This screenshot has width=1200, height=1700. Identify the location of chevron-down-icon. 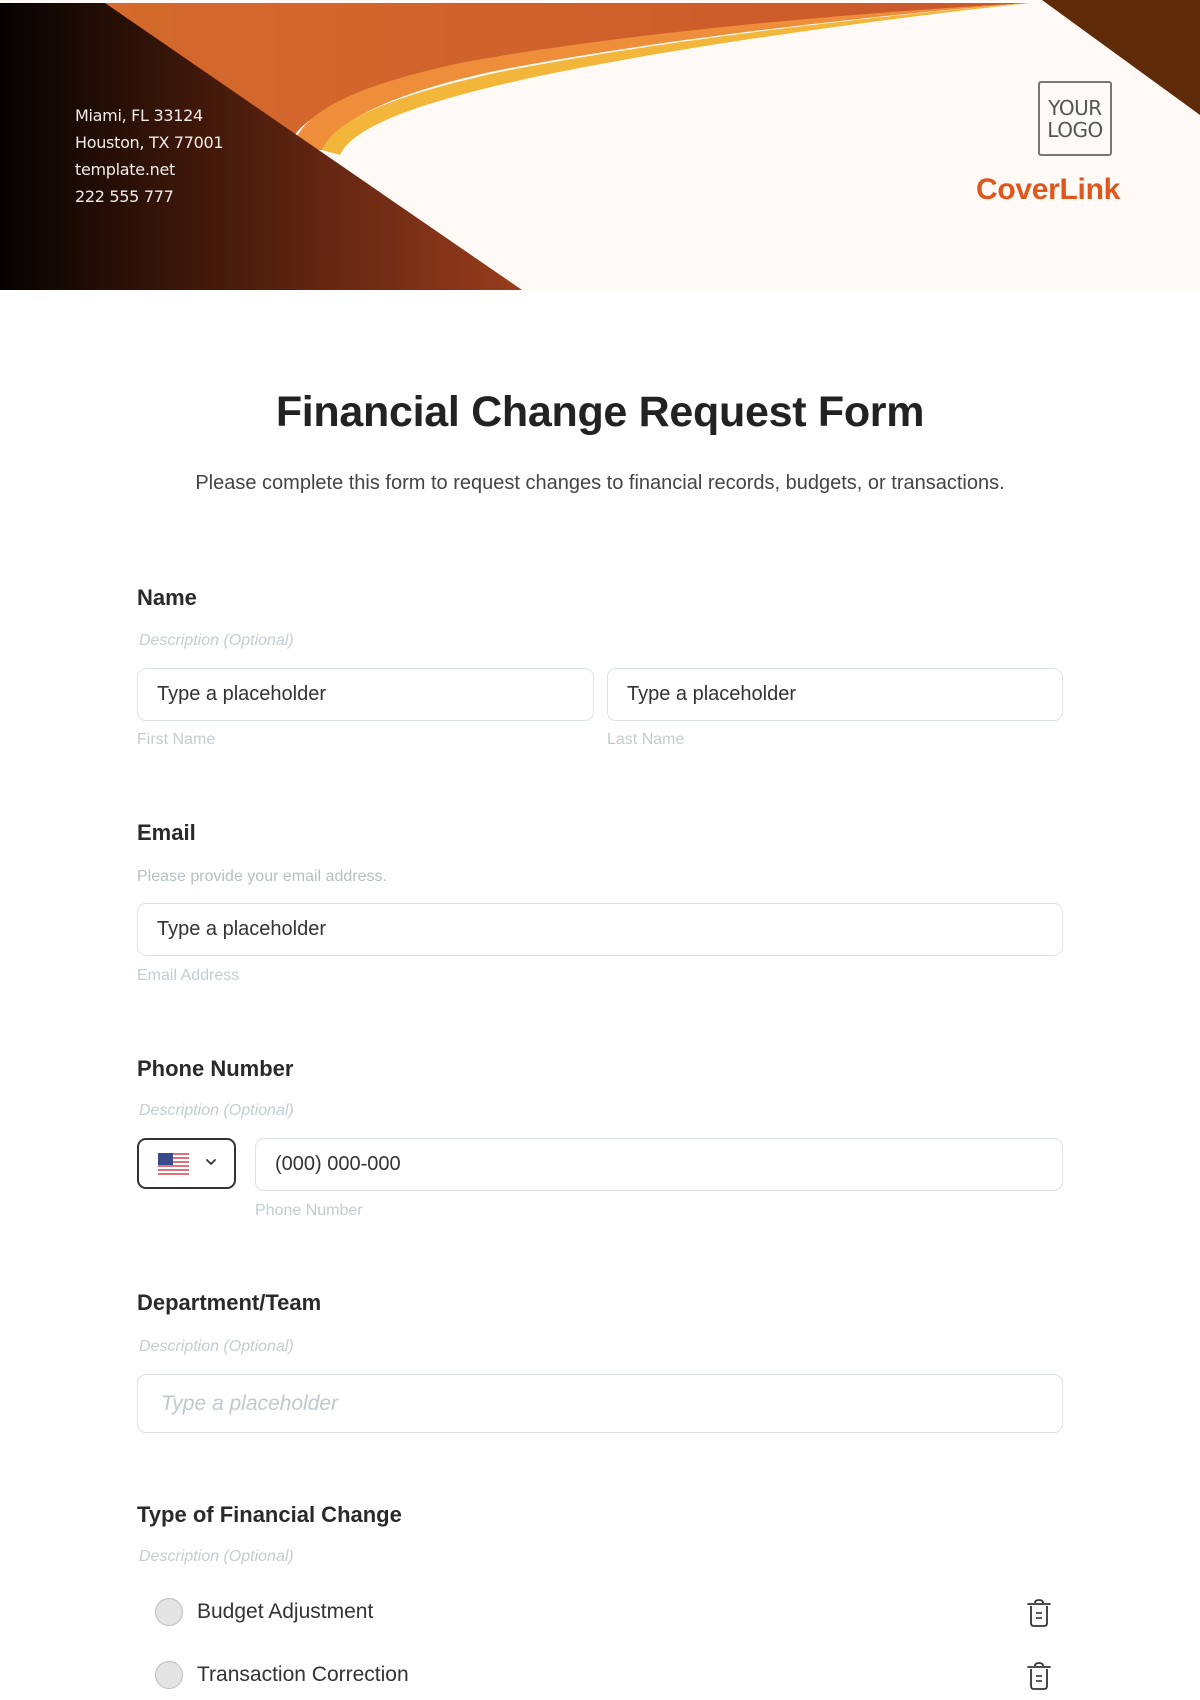
(211, 1162).